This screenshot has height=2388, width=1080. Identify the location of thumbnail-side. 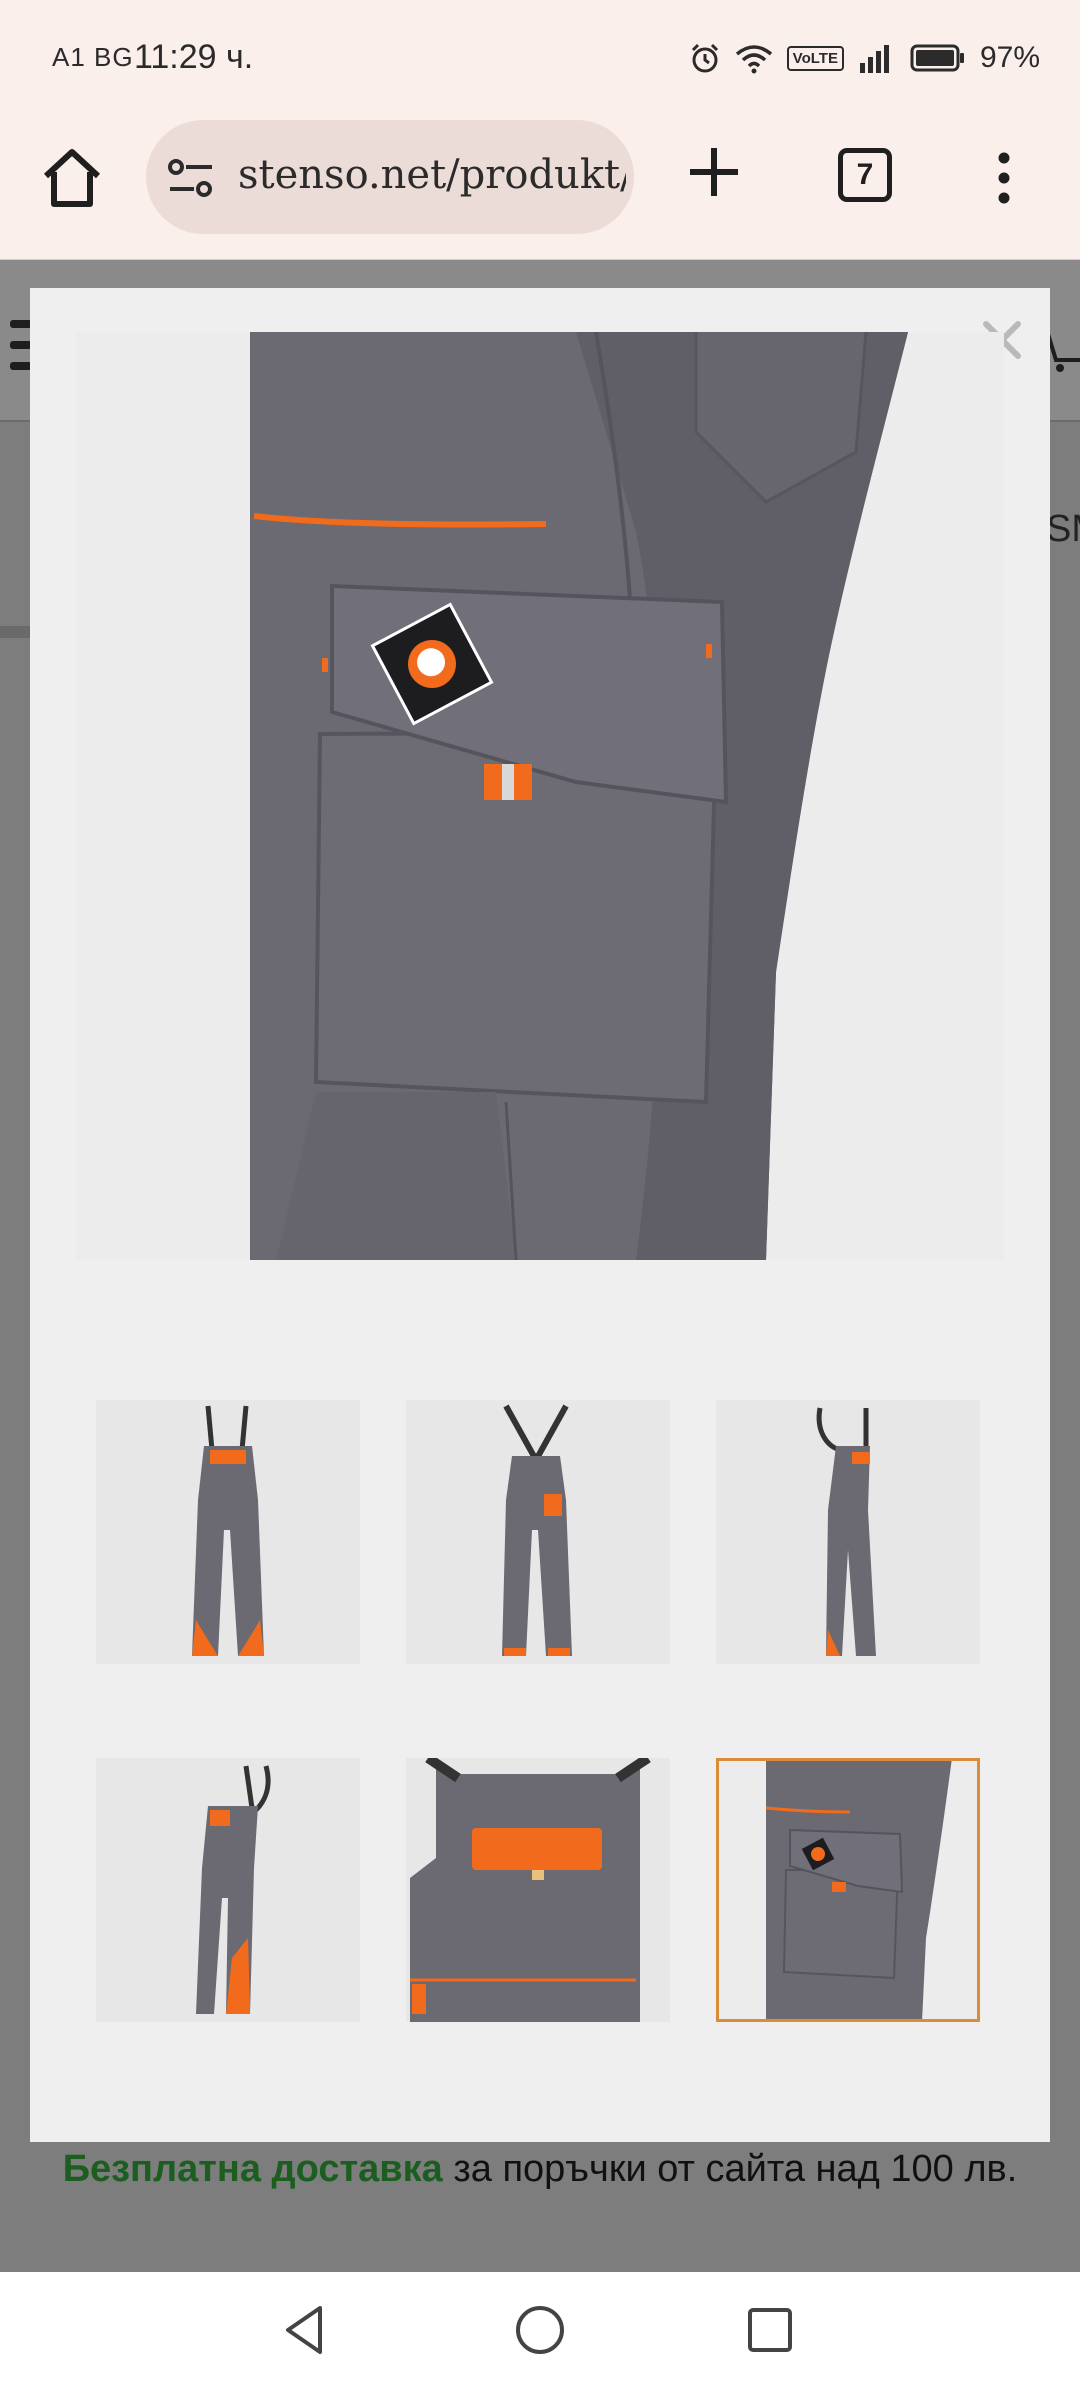
(848, 1532).